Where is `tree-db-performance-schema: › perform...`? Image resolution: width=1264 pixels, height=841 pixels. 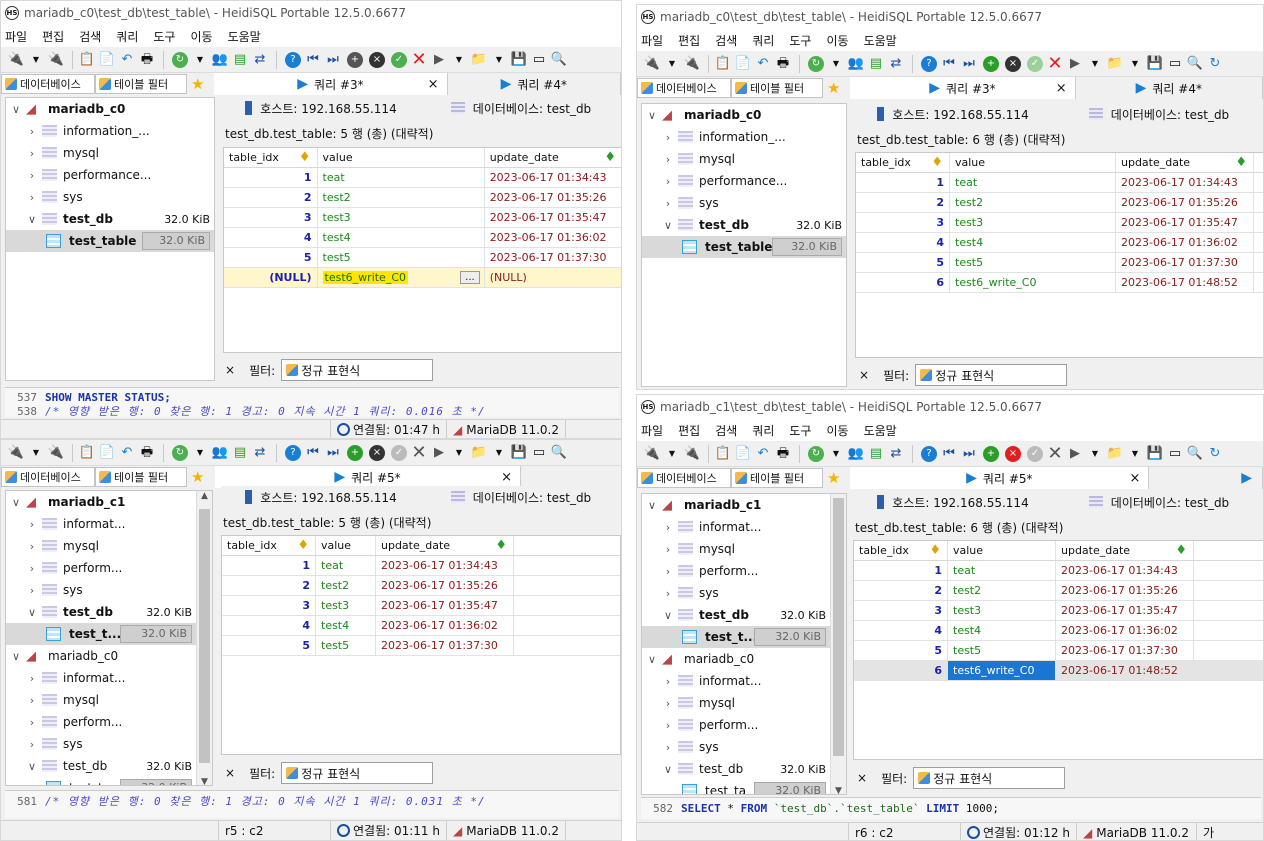
tree-db-performance-schema: › perform... is located at coordinates (109, 568).